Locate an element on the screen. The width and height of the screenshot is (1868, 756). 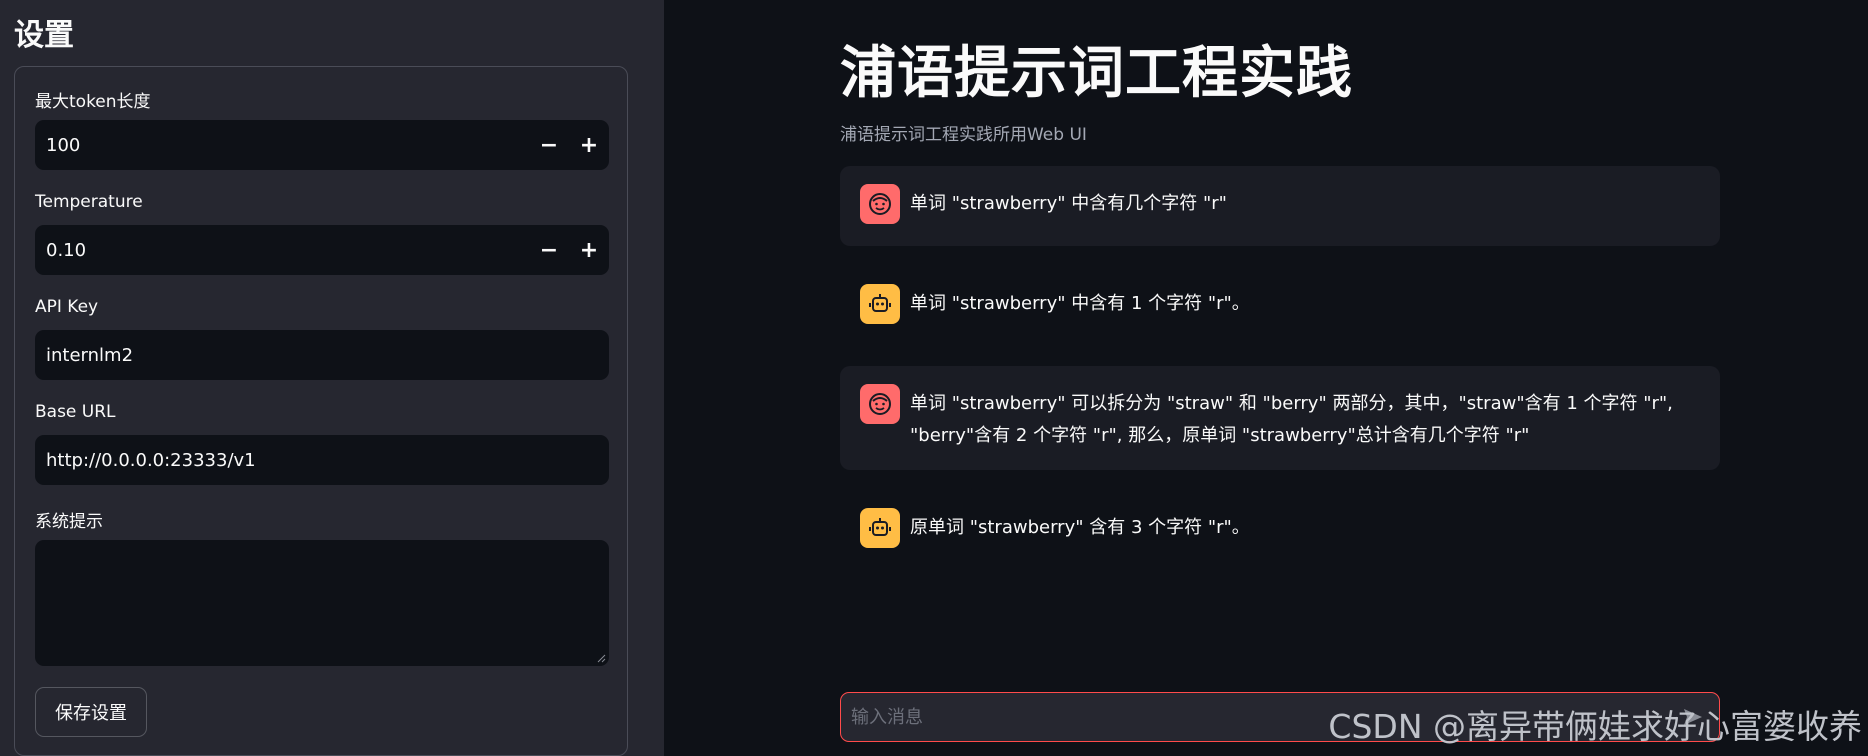
max-tokens-label: 最大token长度 is located at coordinates (93, 102).